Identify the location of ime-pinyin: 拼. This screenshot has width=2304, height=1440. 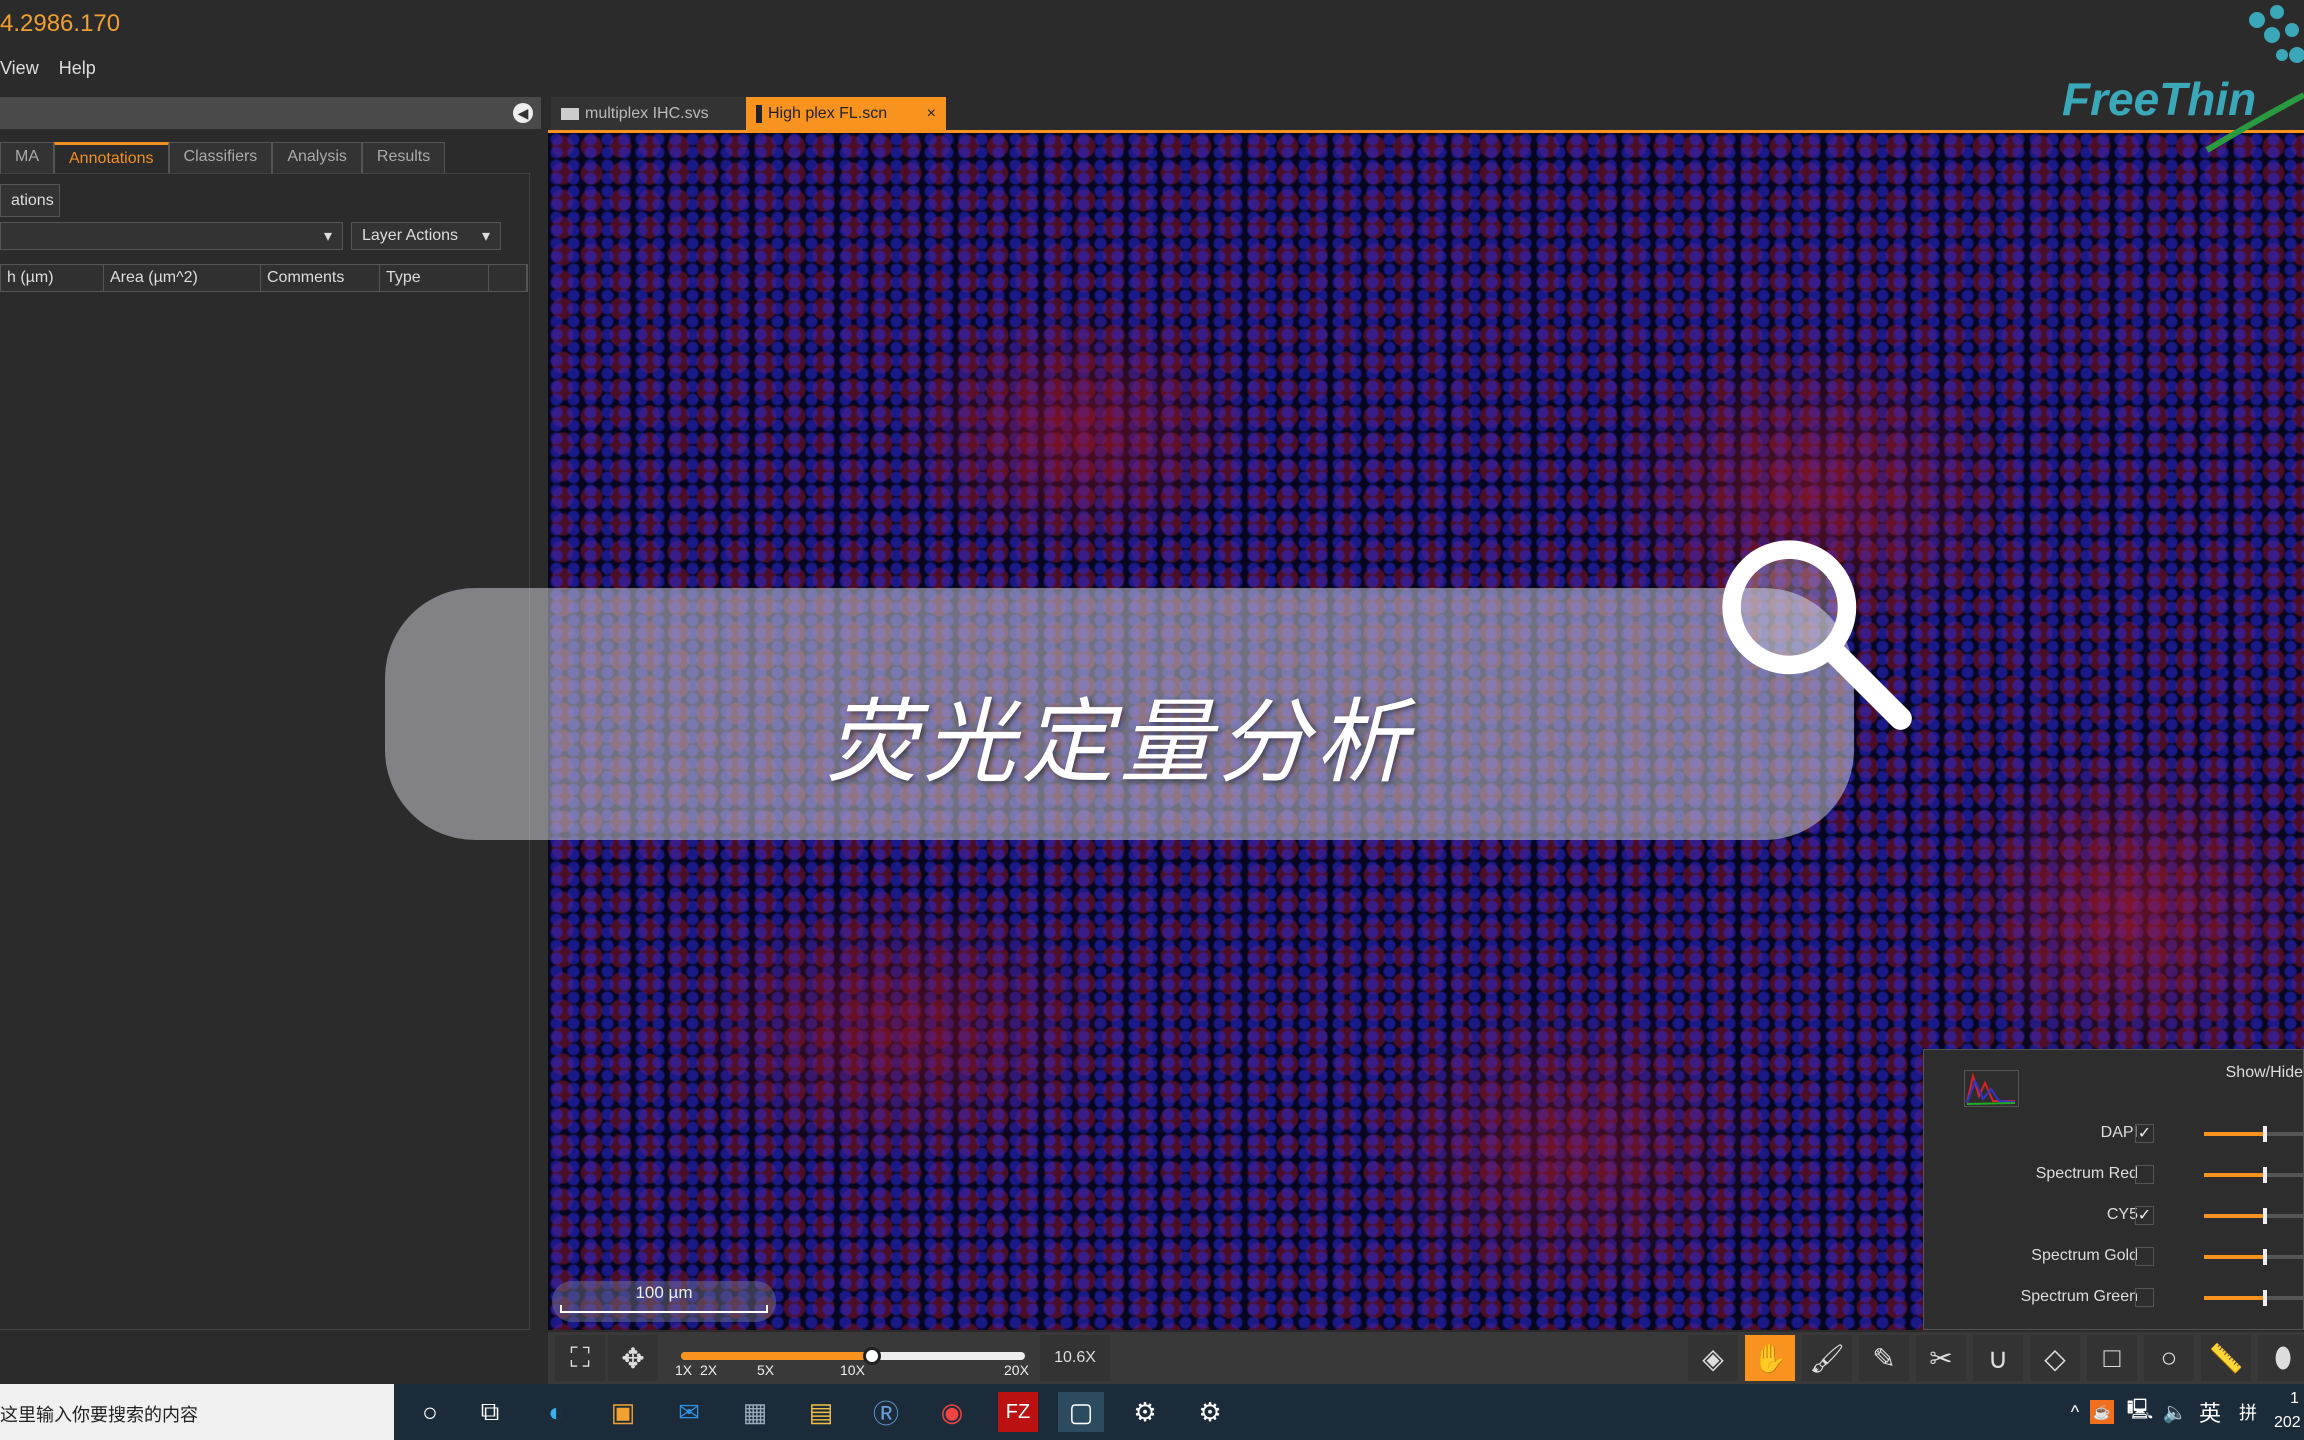
(2248, 1412).